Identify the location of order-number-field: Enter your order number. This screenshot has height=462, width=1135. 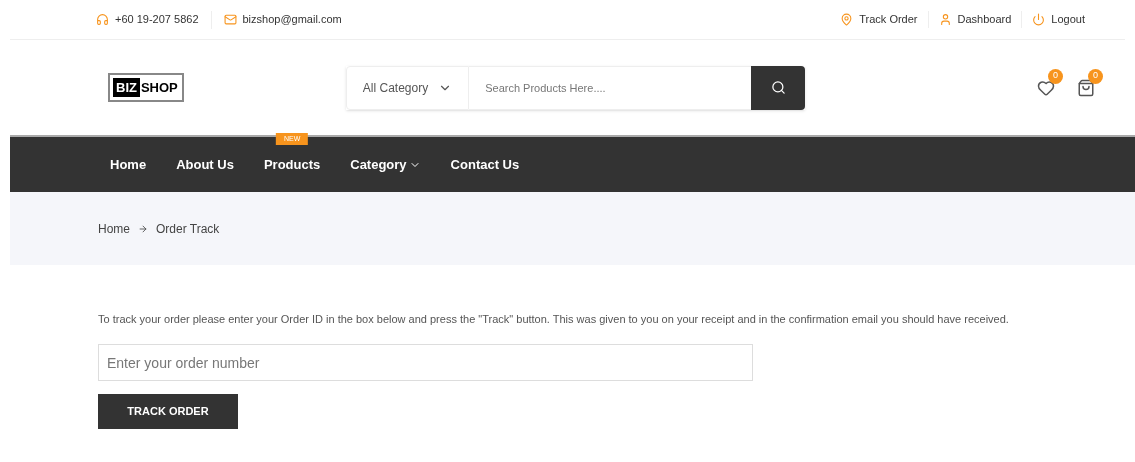
(425, 362).